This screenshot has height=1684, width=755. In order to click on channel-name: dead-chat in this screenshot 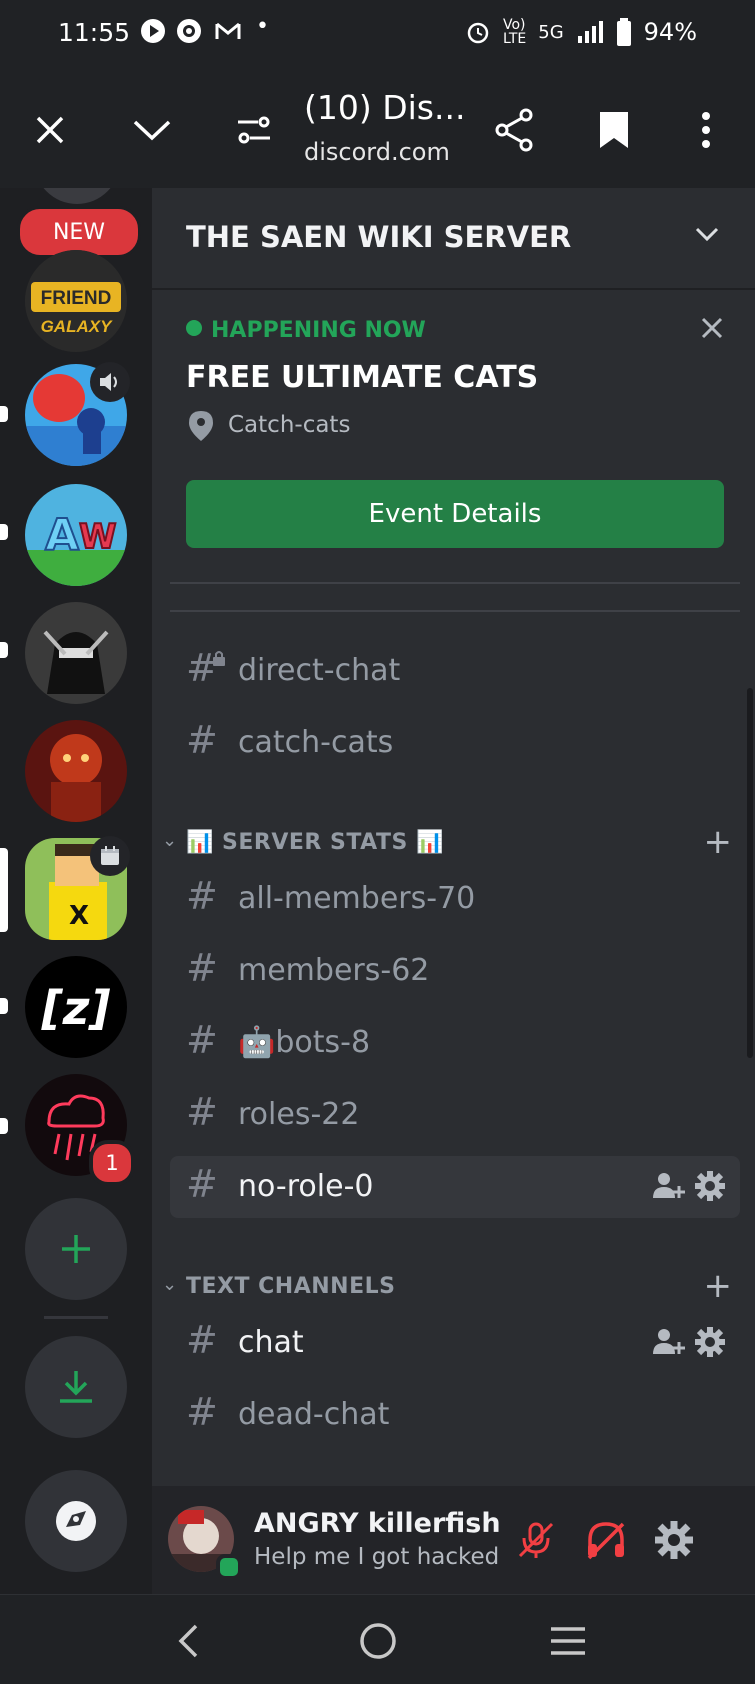, I will do `click(314, 1414)`.